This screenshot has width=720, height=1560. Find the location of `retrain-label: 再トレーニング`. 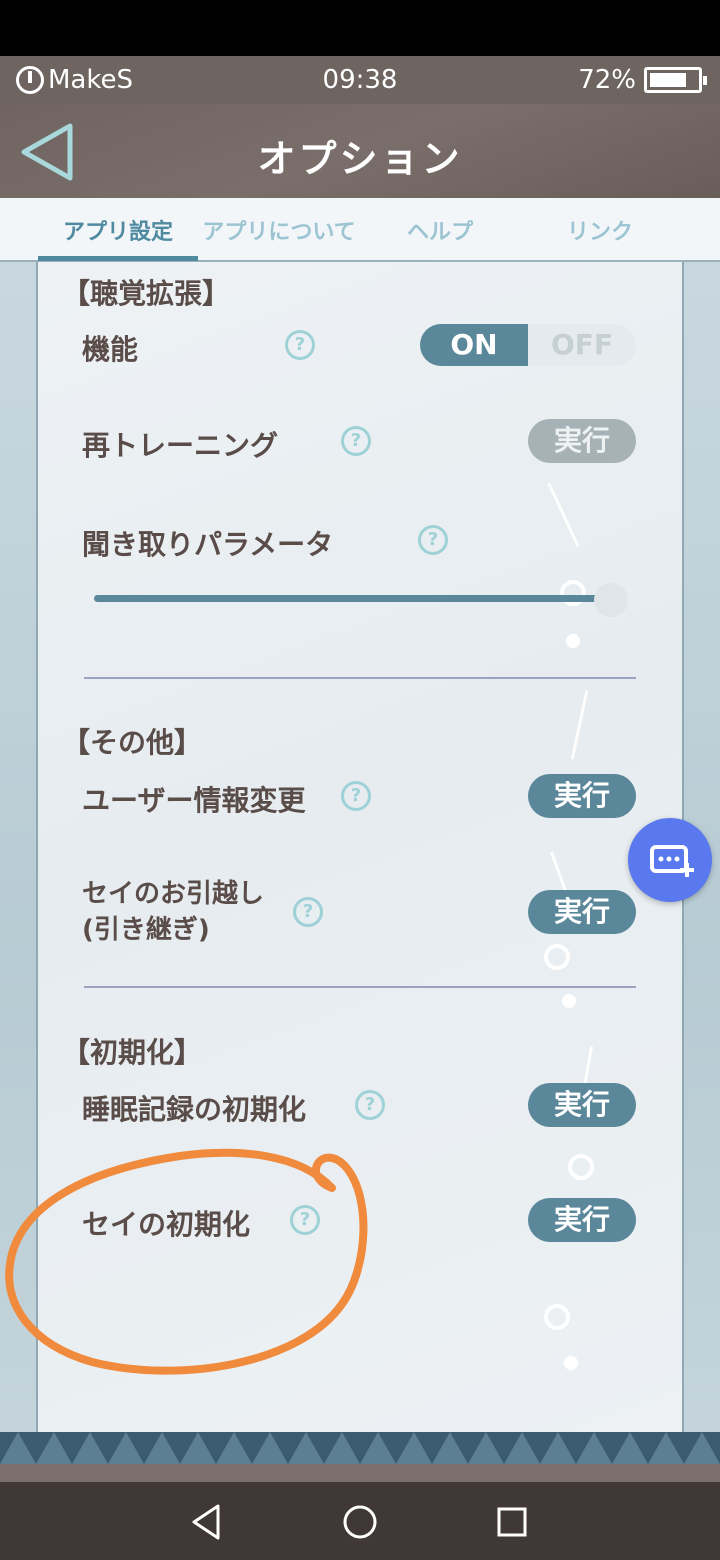

retrain-label: 再トレーニング is located at coordinates (180, 445).